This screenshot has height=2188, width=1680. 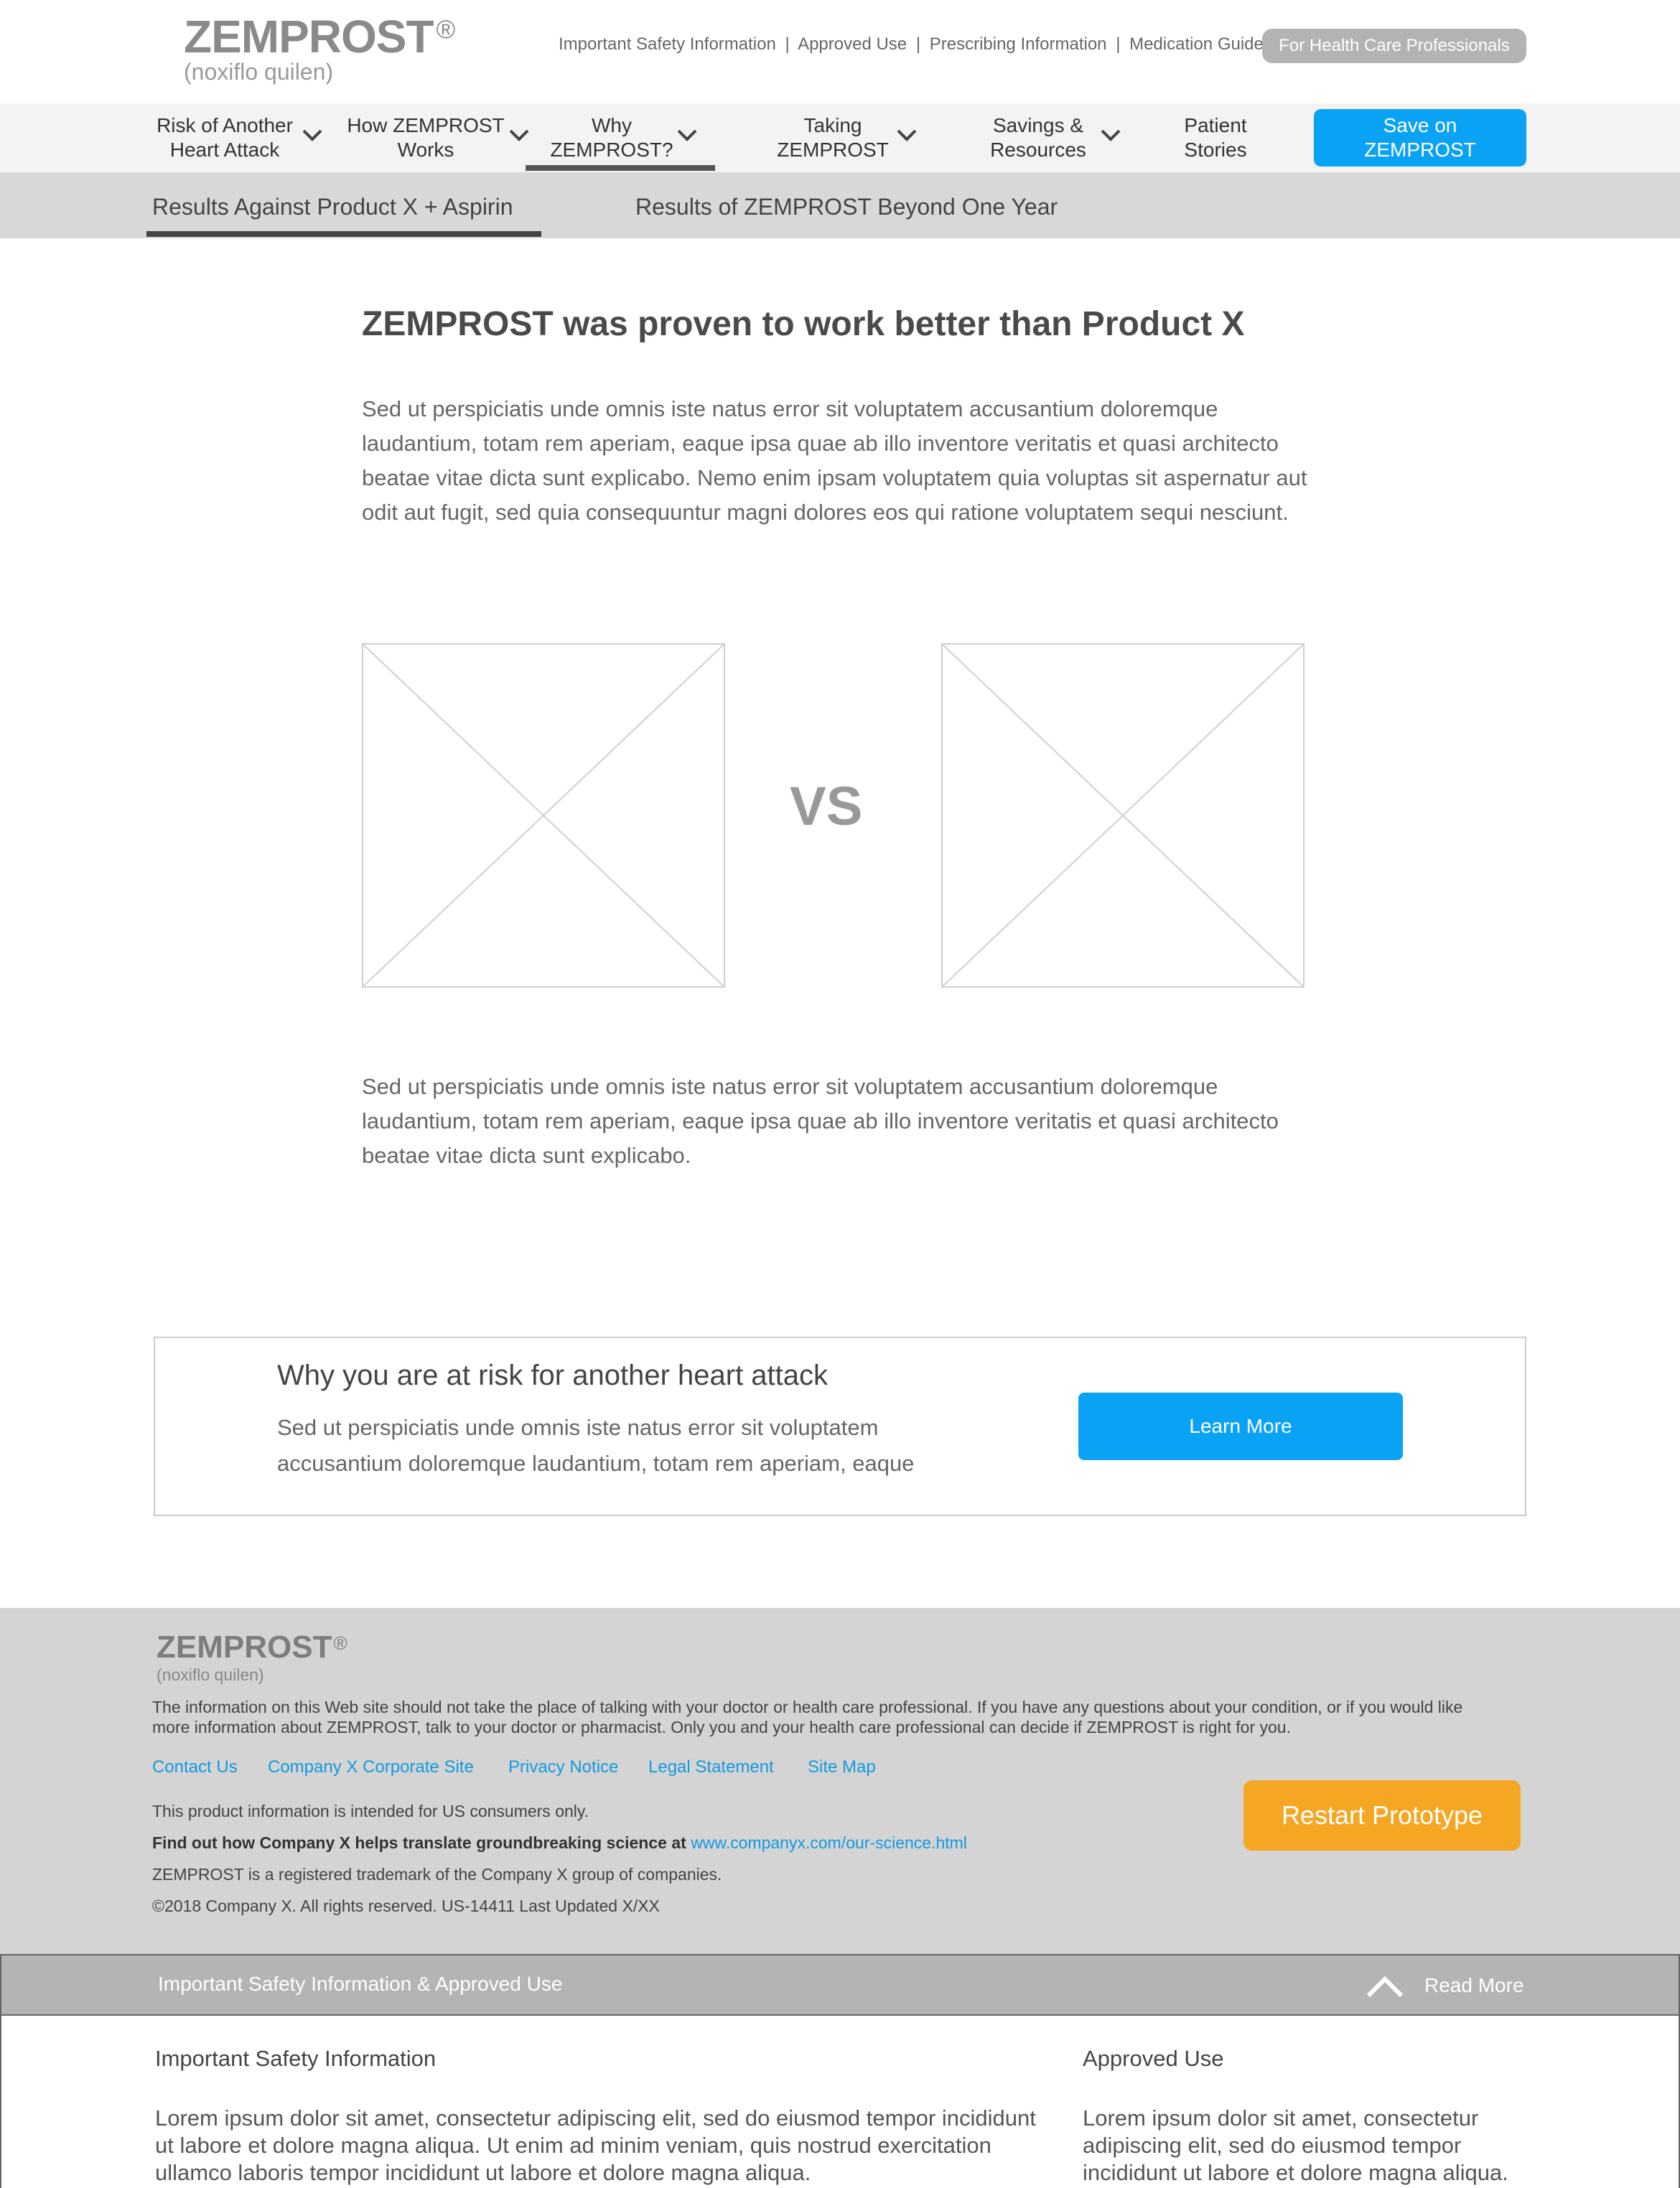 What do you see at coordinates (620, 168) in the screenshot?
I see `nav-active-indicator` at bounding box center [620, 168].